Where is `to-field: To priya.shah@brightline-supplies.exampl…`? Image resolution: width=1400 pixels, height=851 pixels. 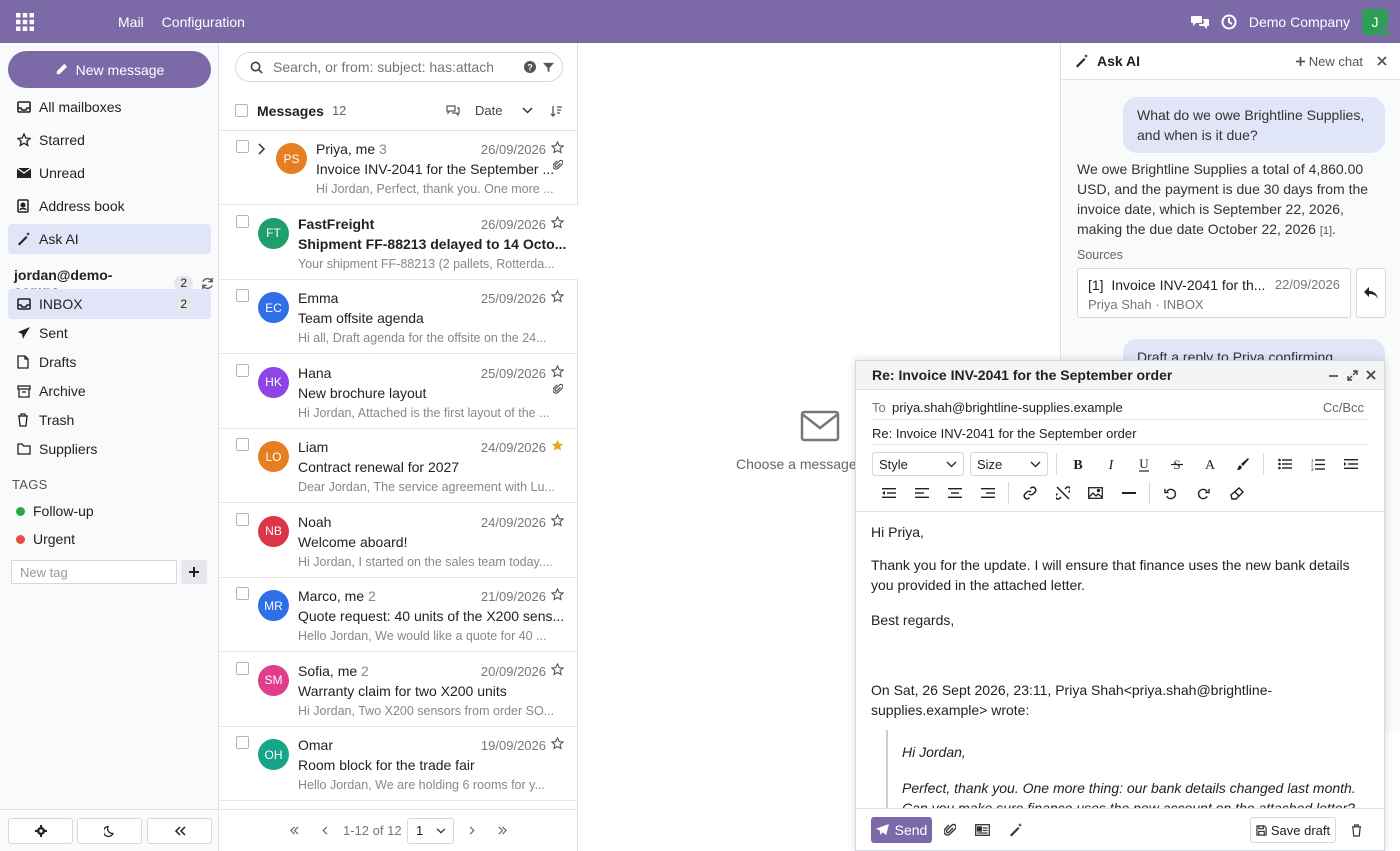 to-field: To priya.shah@brightline-supplies.exampl… is located at coordinates (1120, 407).